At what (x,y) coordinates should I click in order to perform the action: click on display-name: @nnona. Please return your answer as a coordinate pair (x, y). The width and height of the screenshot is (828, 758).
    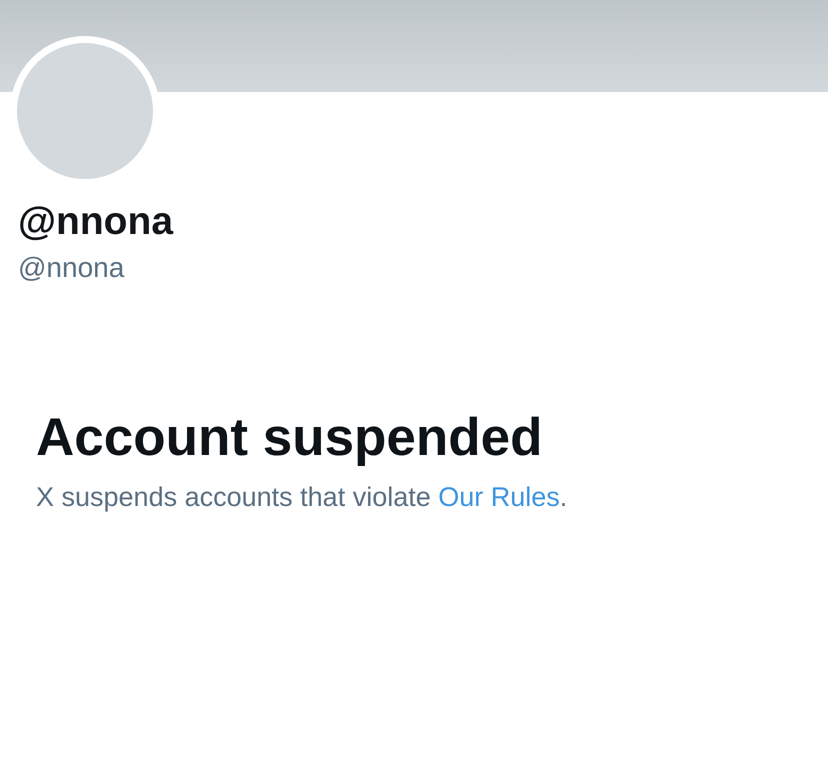
    Looking at the image, I should click on (96, 222).